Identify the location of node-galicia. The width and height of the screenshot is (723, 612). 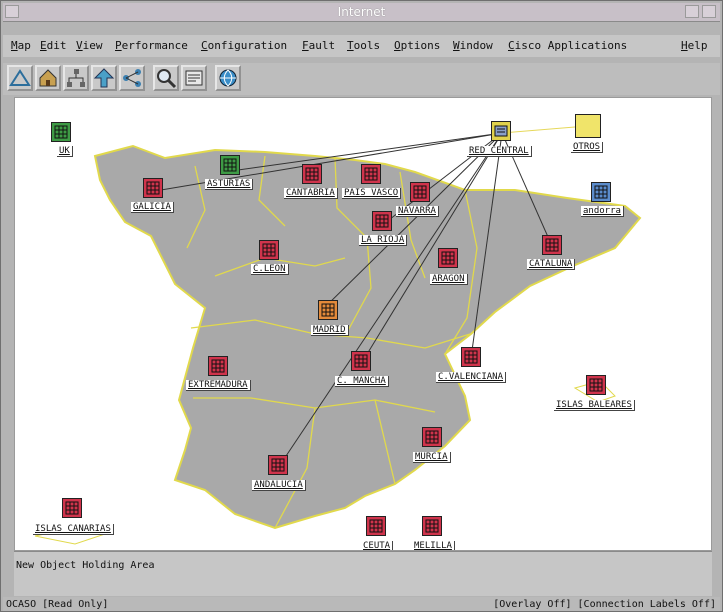
(153, 188).